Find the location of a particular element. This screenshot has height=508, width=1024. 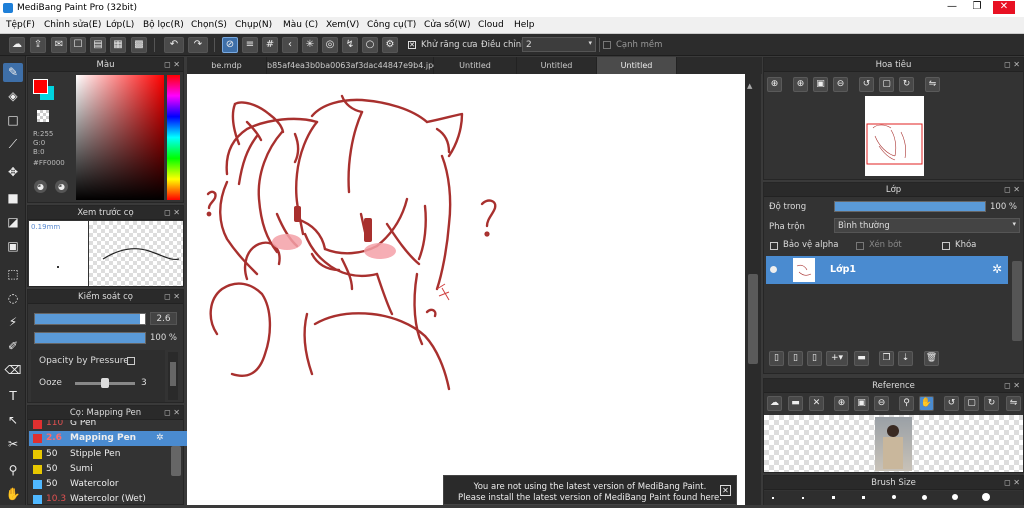

rotate-right-icon: ↻ is located at coordinates (991, 403).